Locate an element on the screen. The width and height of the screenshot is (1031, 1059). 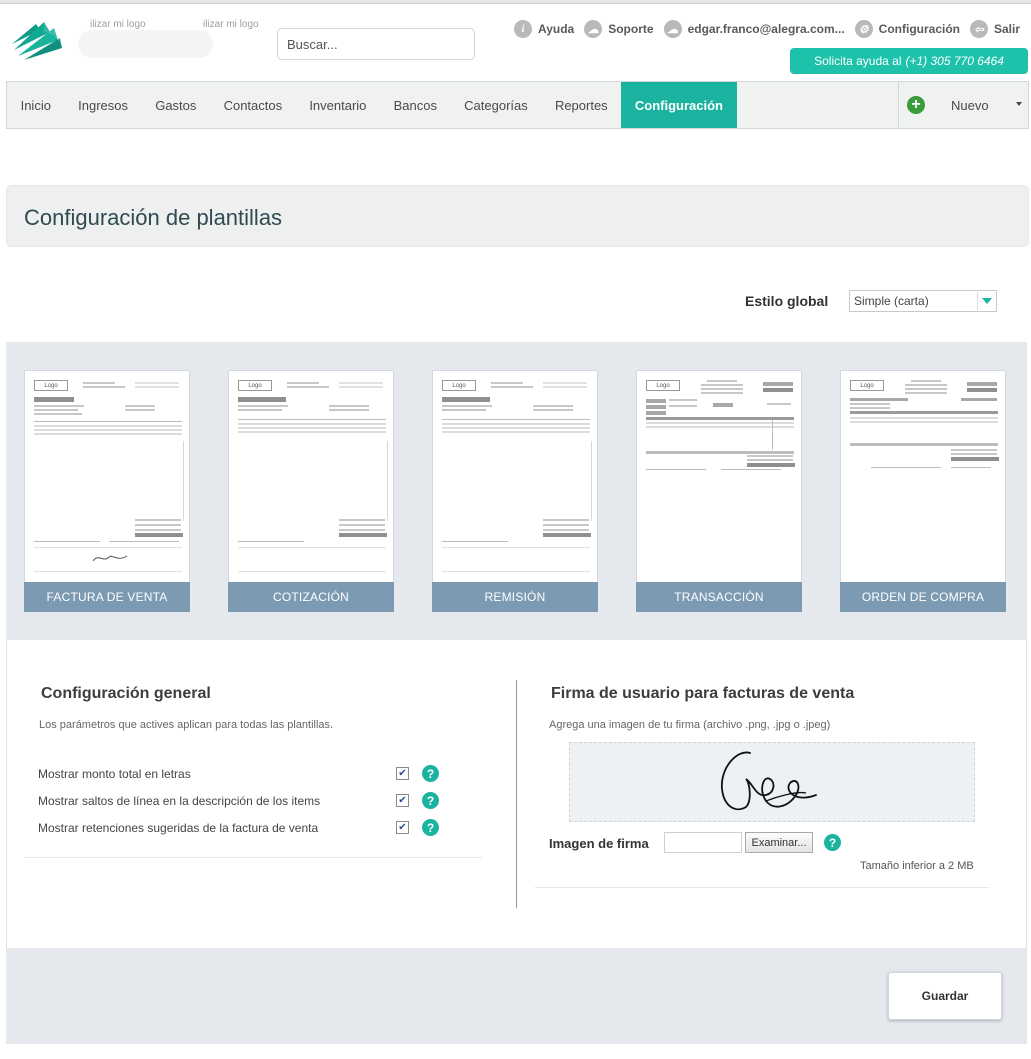
company-name-placeholder is located at coordinates (145, 44).